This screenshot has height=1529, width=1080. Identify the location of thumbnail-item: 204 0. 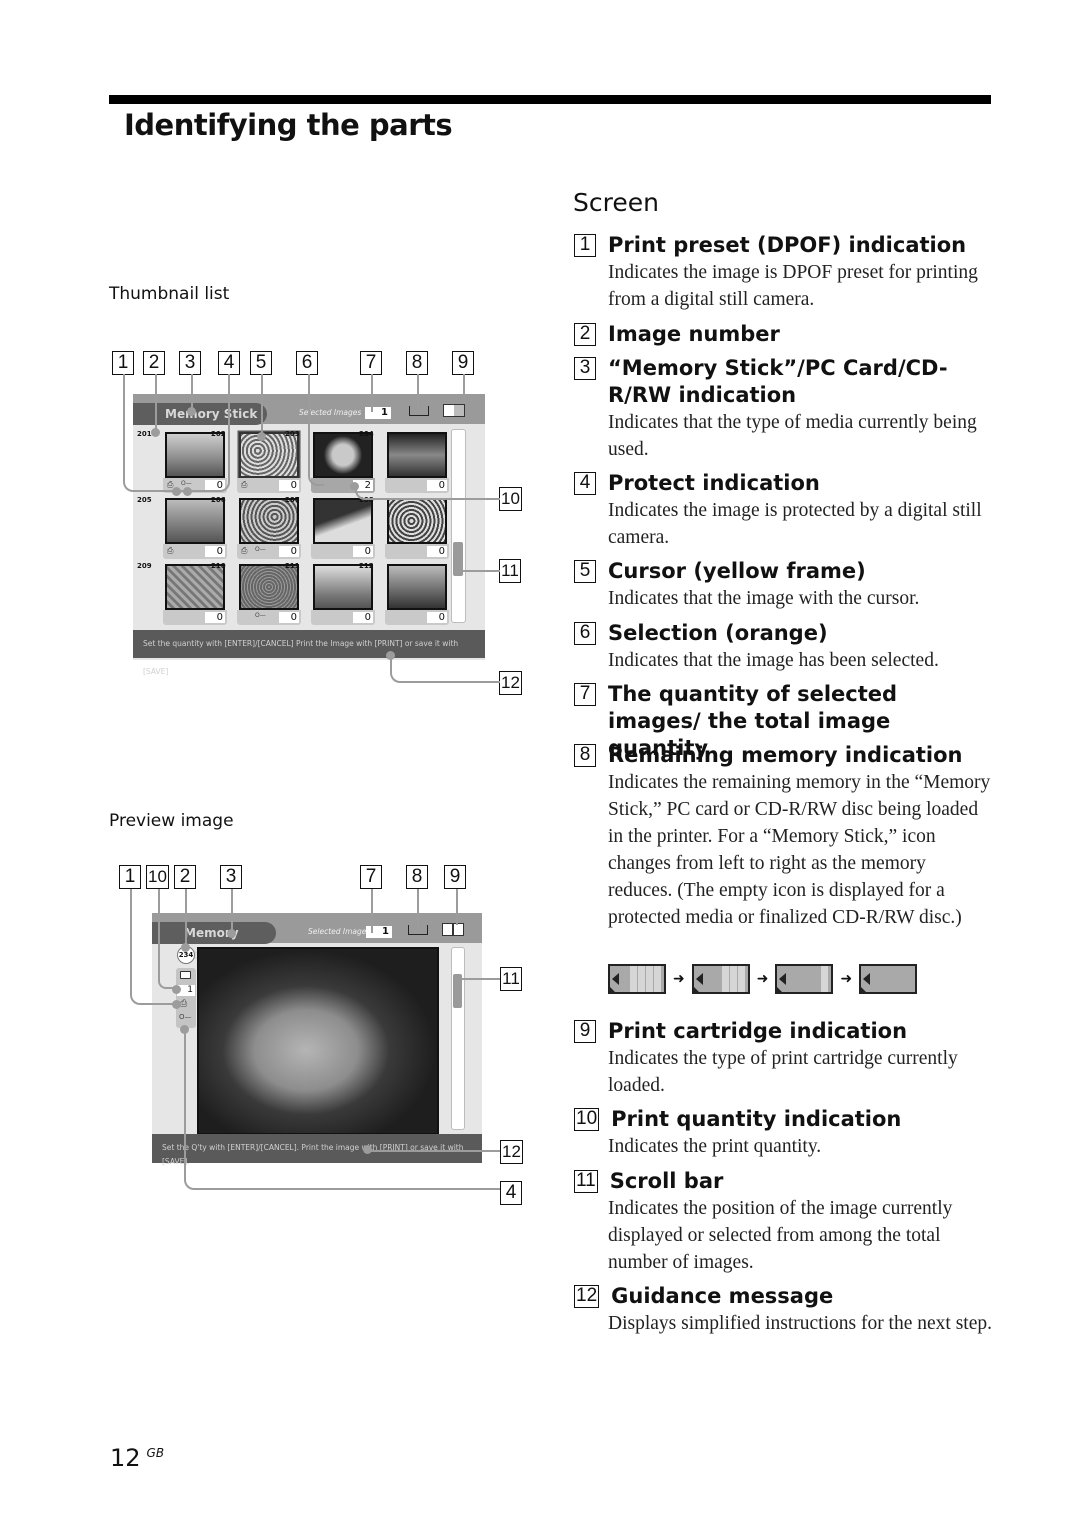
(404, 462).